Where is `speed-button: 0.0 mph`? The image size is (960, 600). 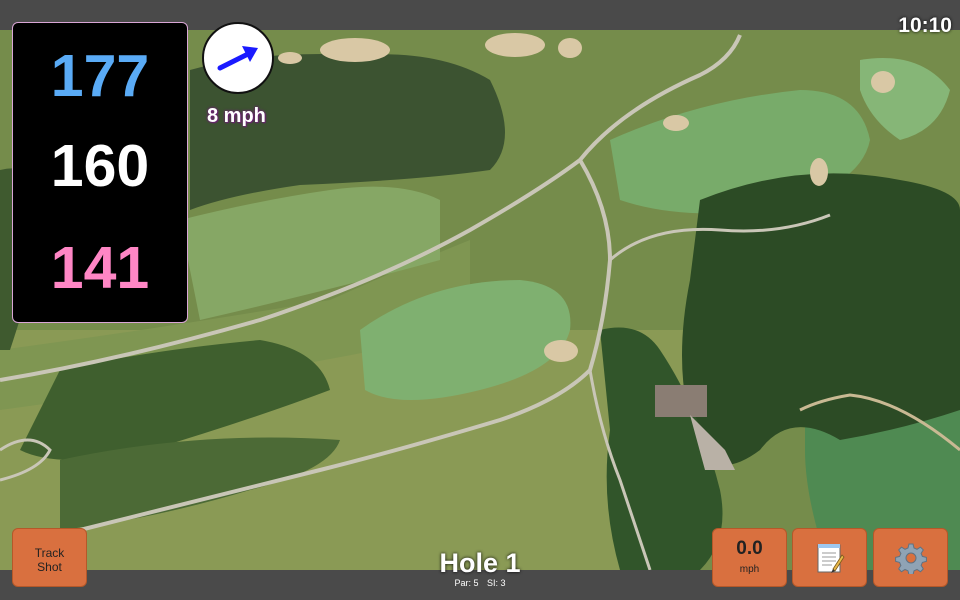
speed-button: 0.0 mph is located at coordinates (749, 557).